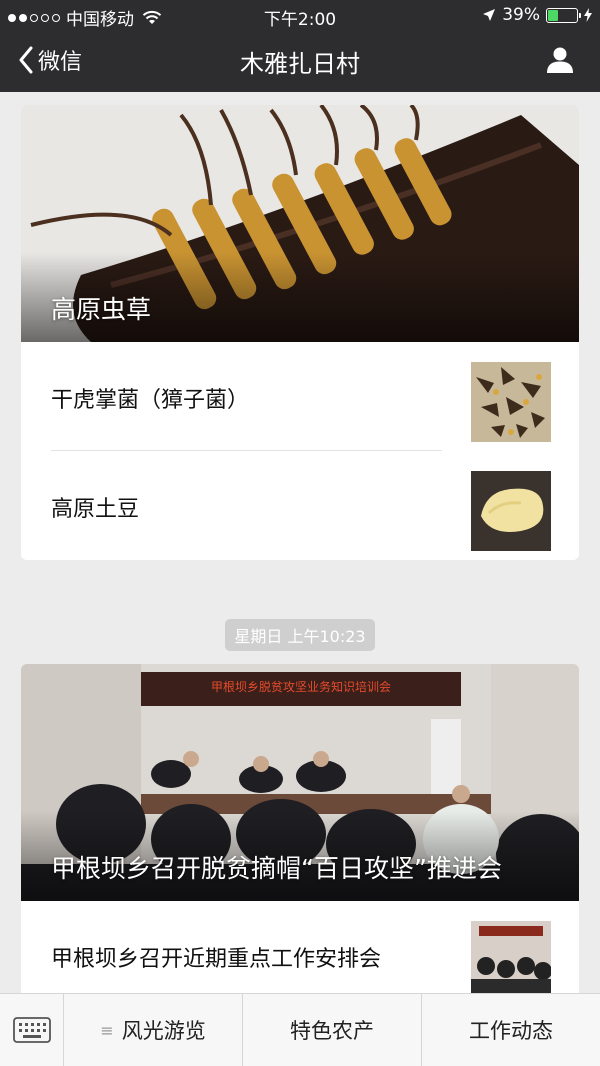 This screenshot has width=600, height=1066. I want to click on menu-tab-label: 工作动态, so click(511, 1031).